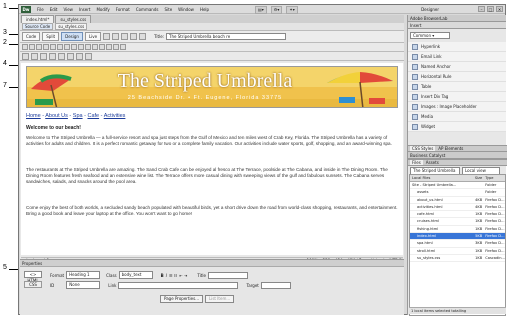  I want to click on insert-hyperlink: Hyperlink, so click(457, 47).